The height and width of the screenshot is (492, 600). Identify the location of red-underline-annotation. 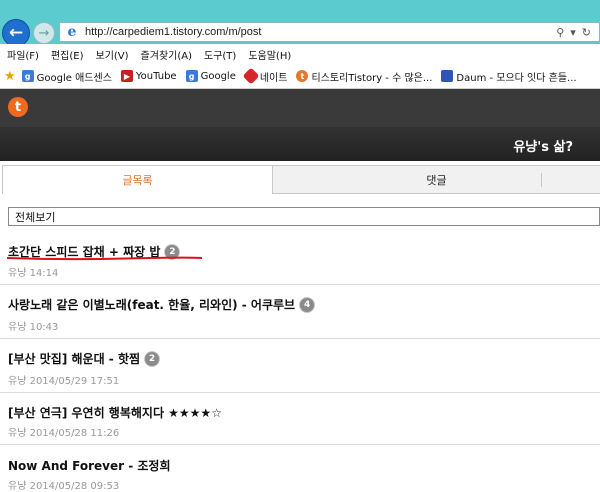
(104, 258).